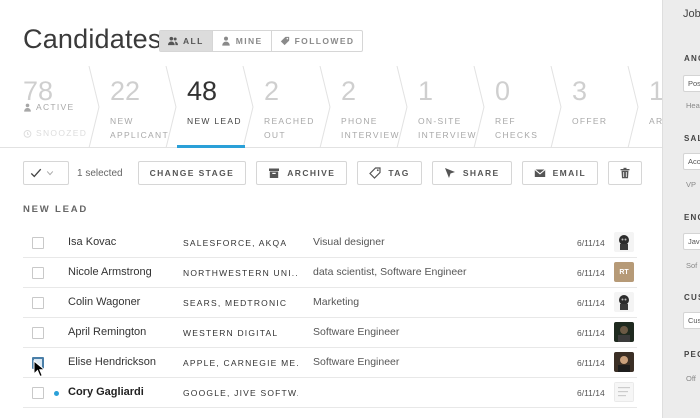 Image resolution: width=700 pixels, height=418 pixels. What do you see at coordinates (691, 83) in the screenshot?
I see `side-job-item: Posi` at bounding box center [691, 83].